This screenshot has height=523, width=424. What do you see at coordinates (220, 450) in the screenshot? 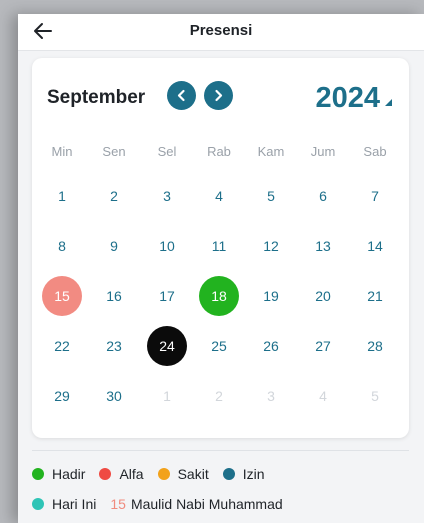
I see `divider` at bounding box center [220, 450].